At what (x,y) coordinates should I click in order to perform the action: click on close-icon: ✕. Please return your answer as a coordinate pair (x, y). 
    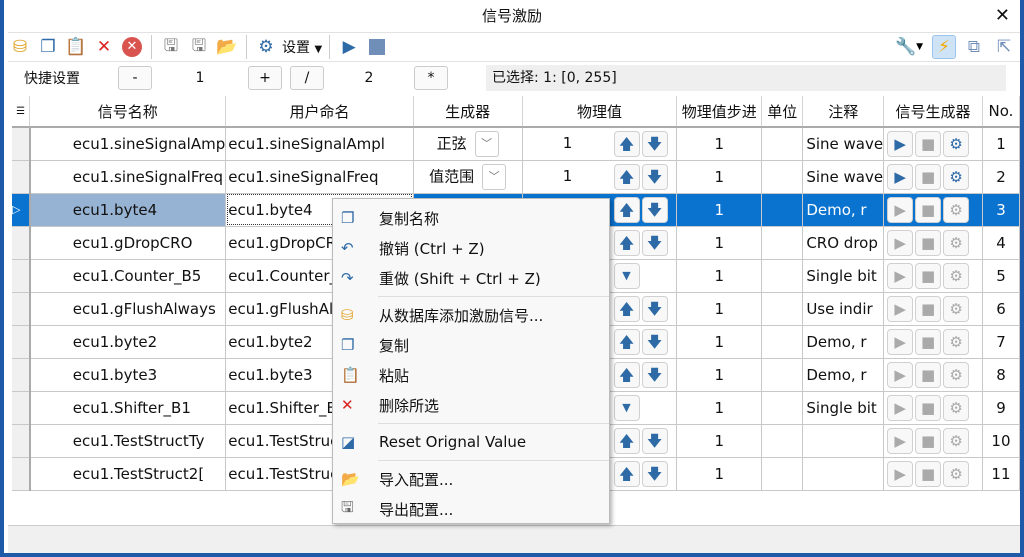
    Looking at the image, I should click on (1002, 16).